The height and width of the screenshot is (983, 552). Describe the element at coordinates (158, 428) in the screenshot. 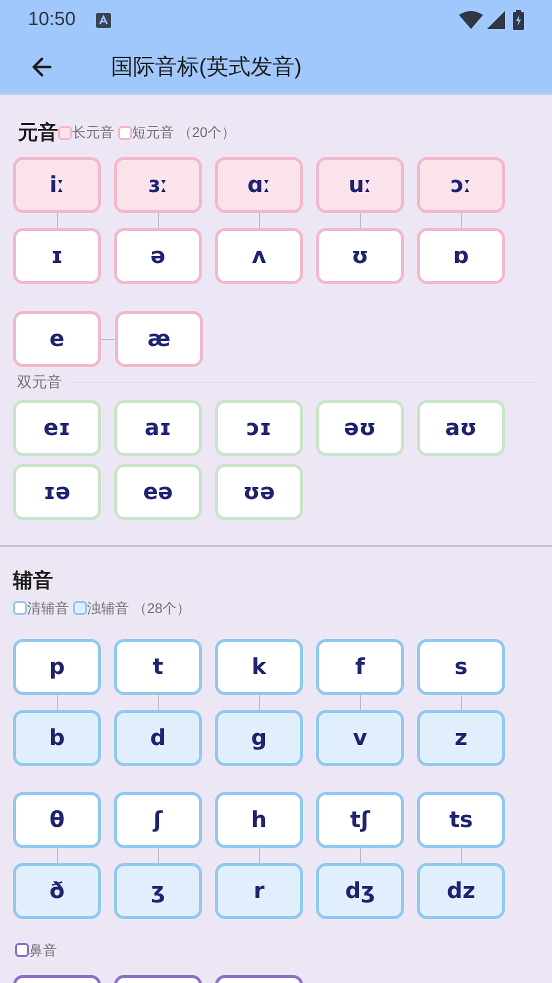

I see `phoneme-tile: aɪ` at that location.